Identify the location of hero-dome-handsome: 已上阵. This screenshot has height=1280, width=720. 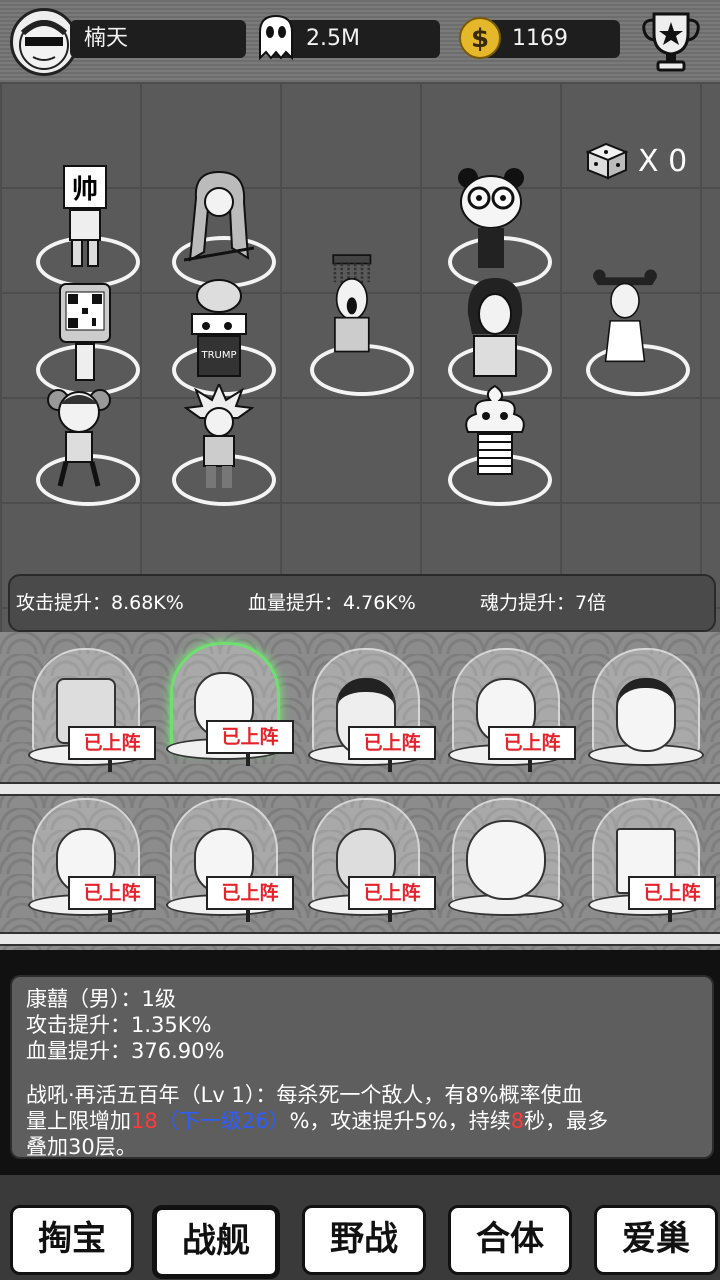
(652, 860).